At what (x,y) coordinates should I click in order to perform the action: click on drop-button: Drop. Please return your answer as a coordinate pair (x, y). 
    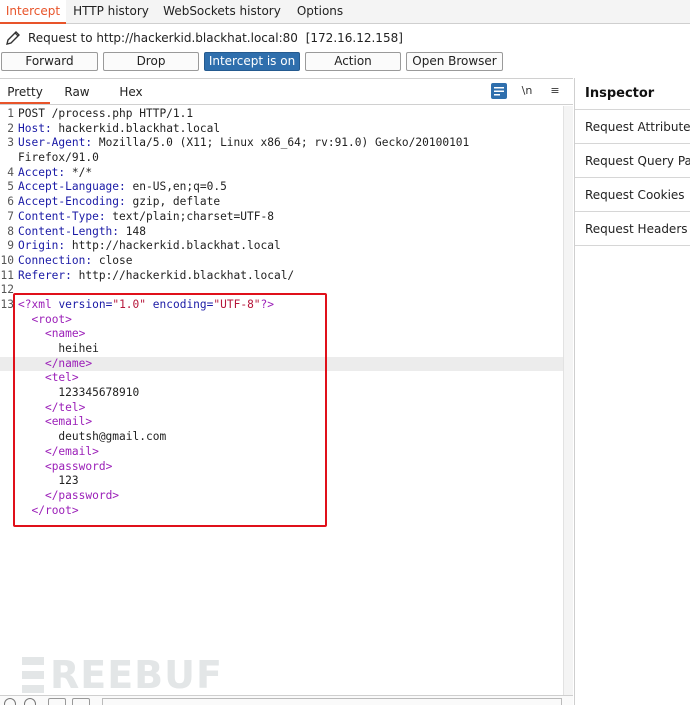
    Looking at the image, I should click on (151, 61).